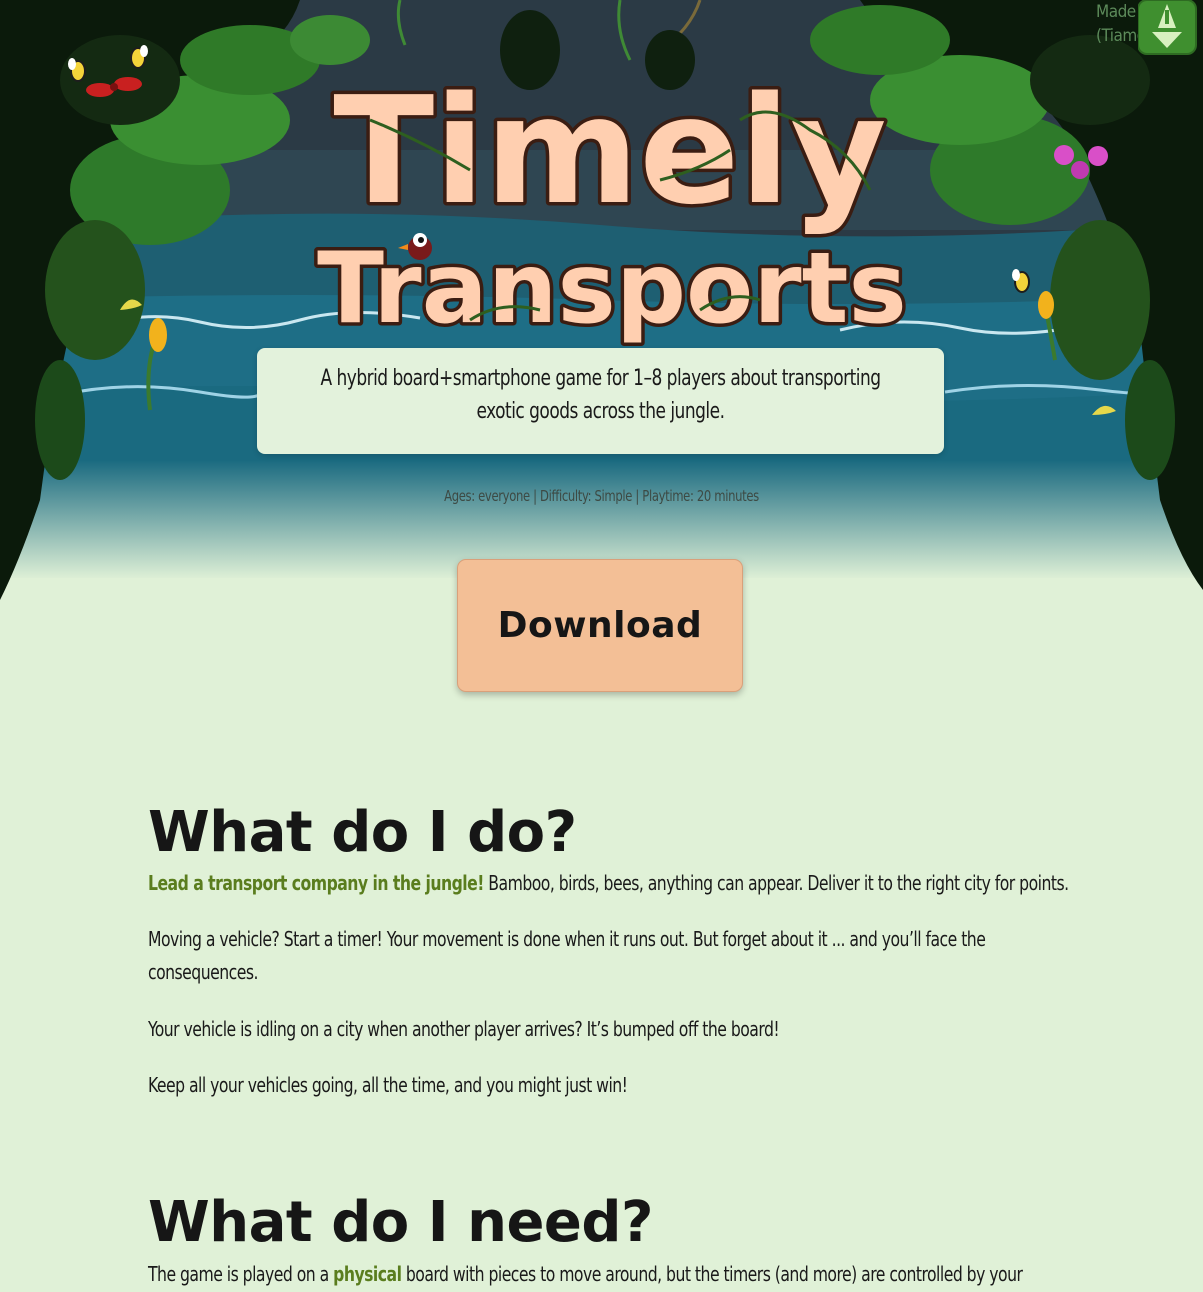 The height and width of the screenshot is (1292, 1203). I want to click on section-heading-what-do-i-do: What do I do?, so click(362, 832).